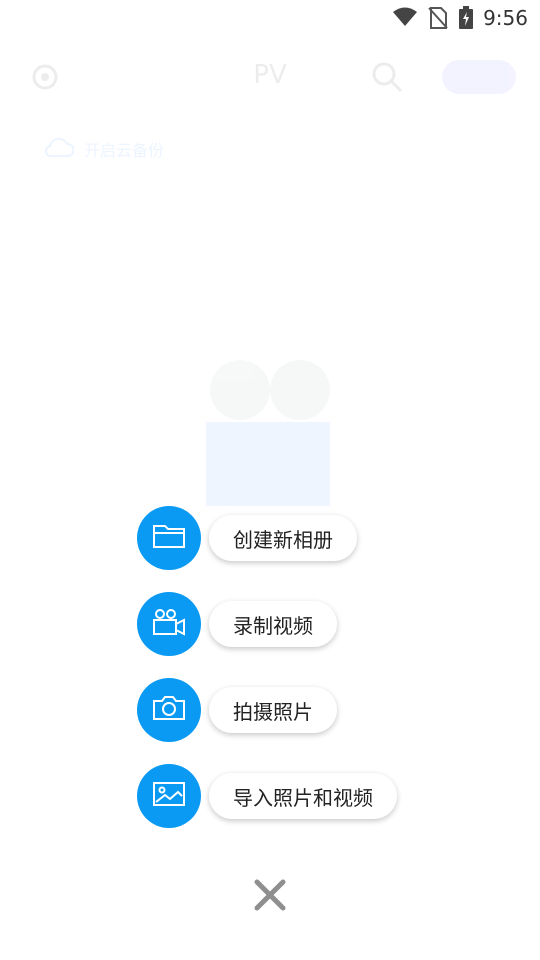 The image size is (540, 960). I want to click on cloud-backup-label: 开启云备份, so click(124, 150).